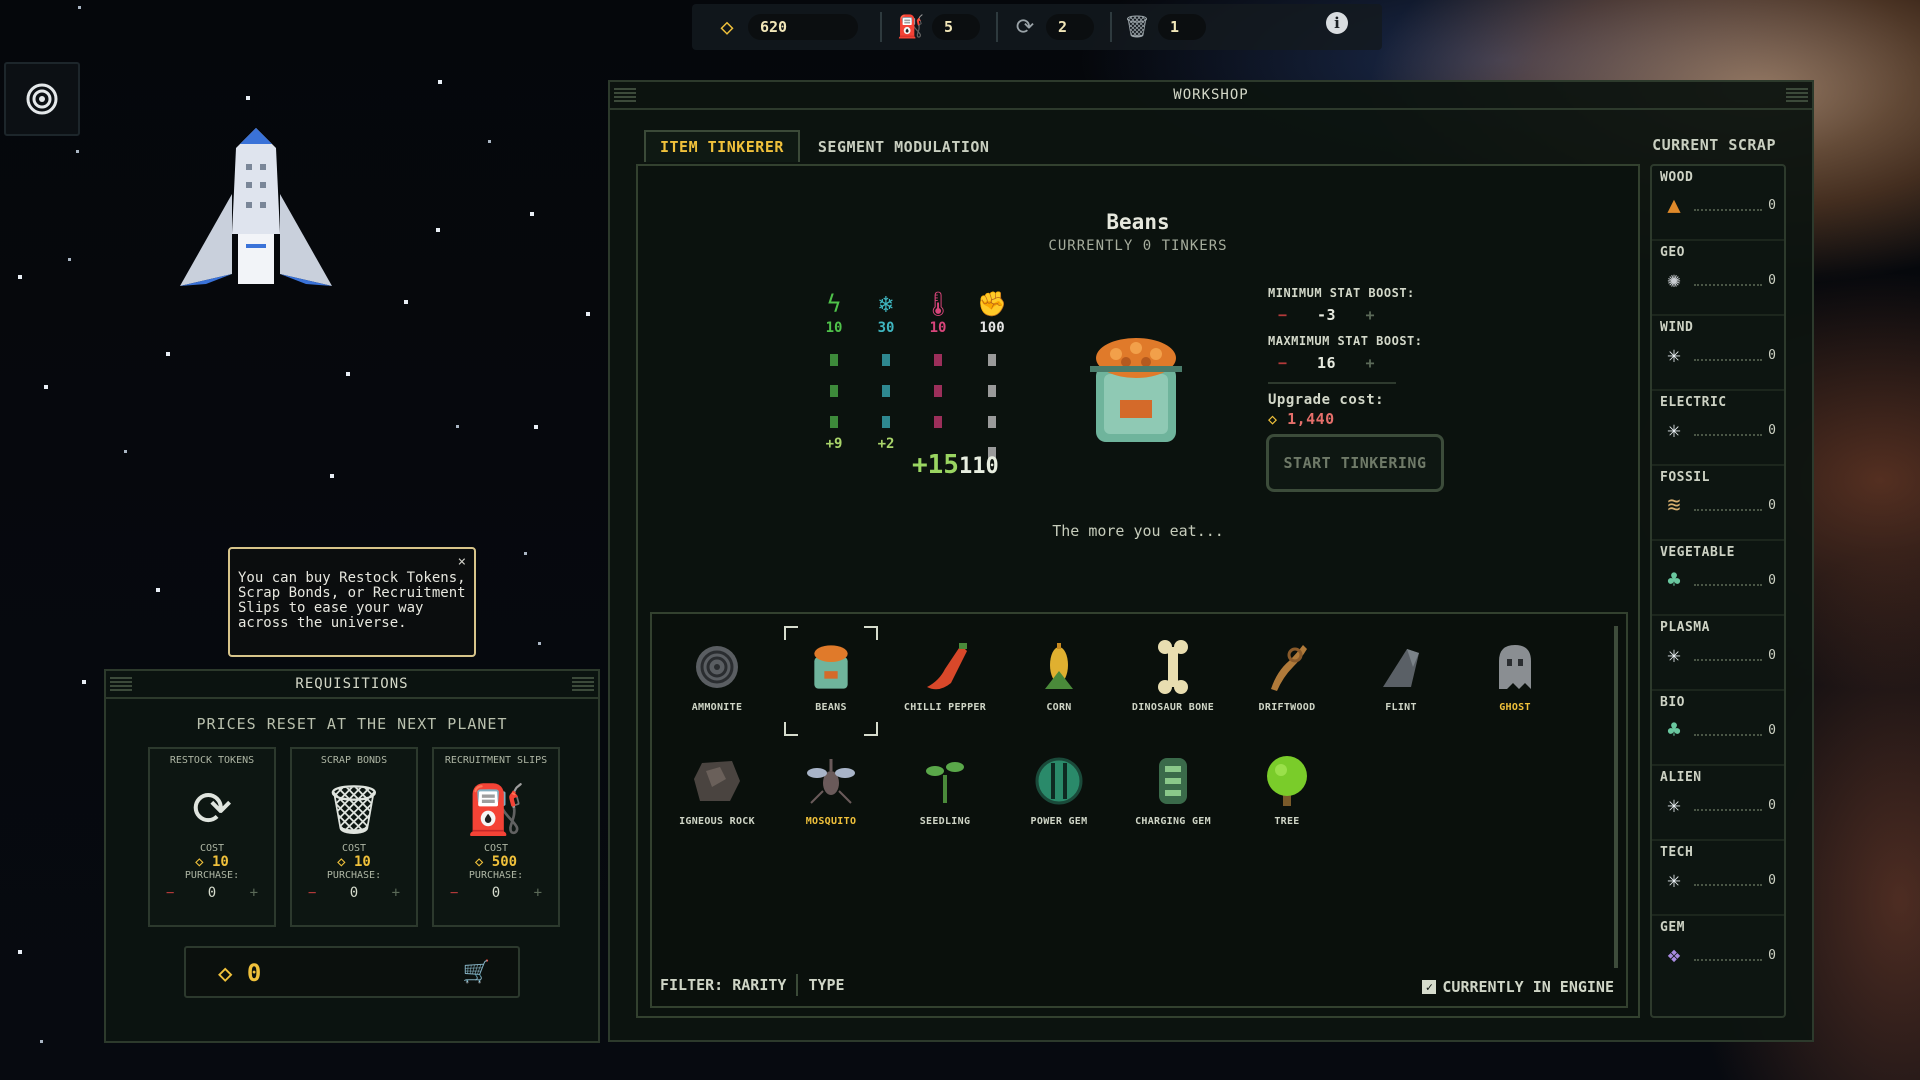 Image resolution: width=1920 pixels, height=1080 pixels. Describe the element at coordinates (1137, 27) in the screenshot. I see `trash-icon: 🗑` at that location.